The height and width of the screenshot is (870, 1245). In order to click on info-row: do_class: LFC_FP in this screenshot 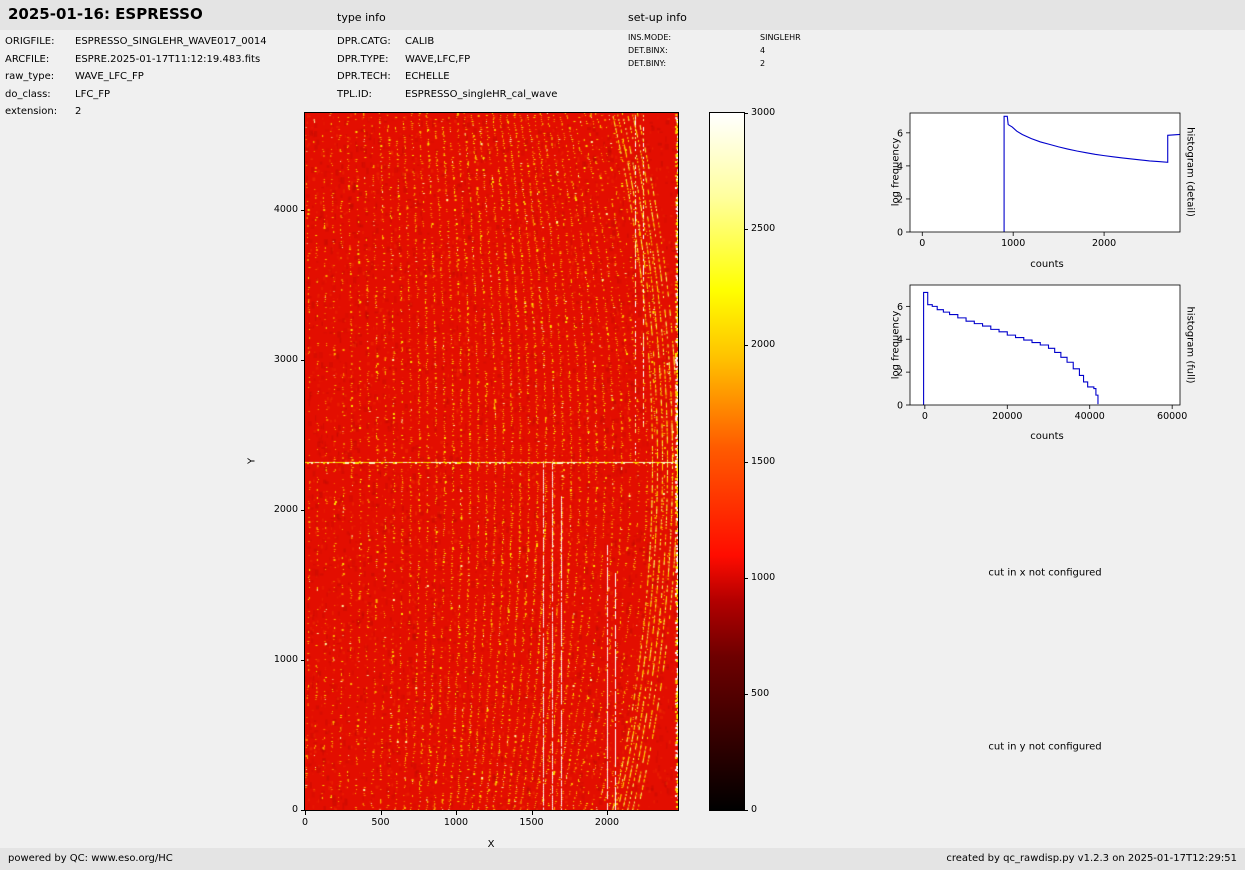, I will do `click(136, 95)`.